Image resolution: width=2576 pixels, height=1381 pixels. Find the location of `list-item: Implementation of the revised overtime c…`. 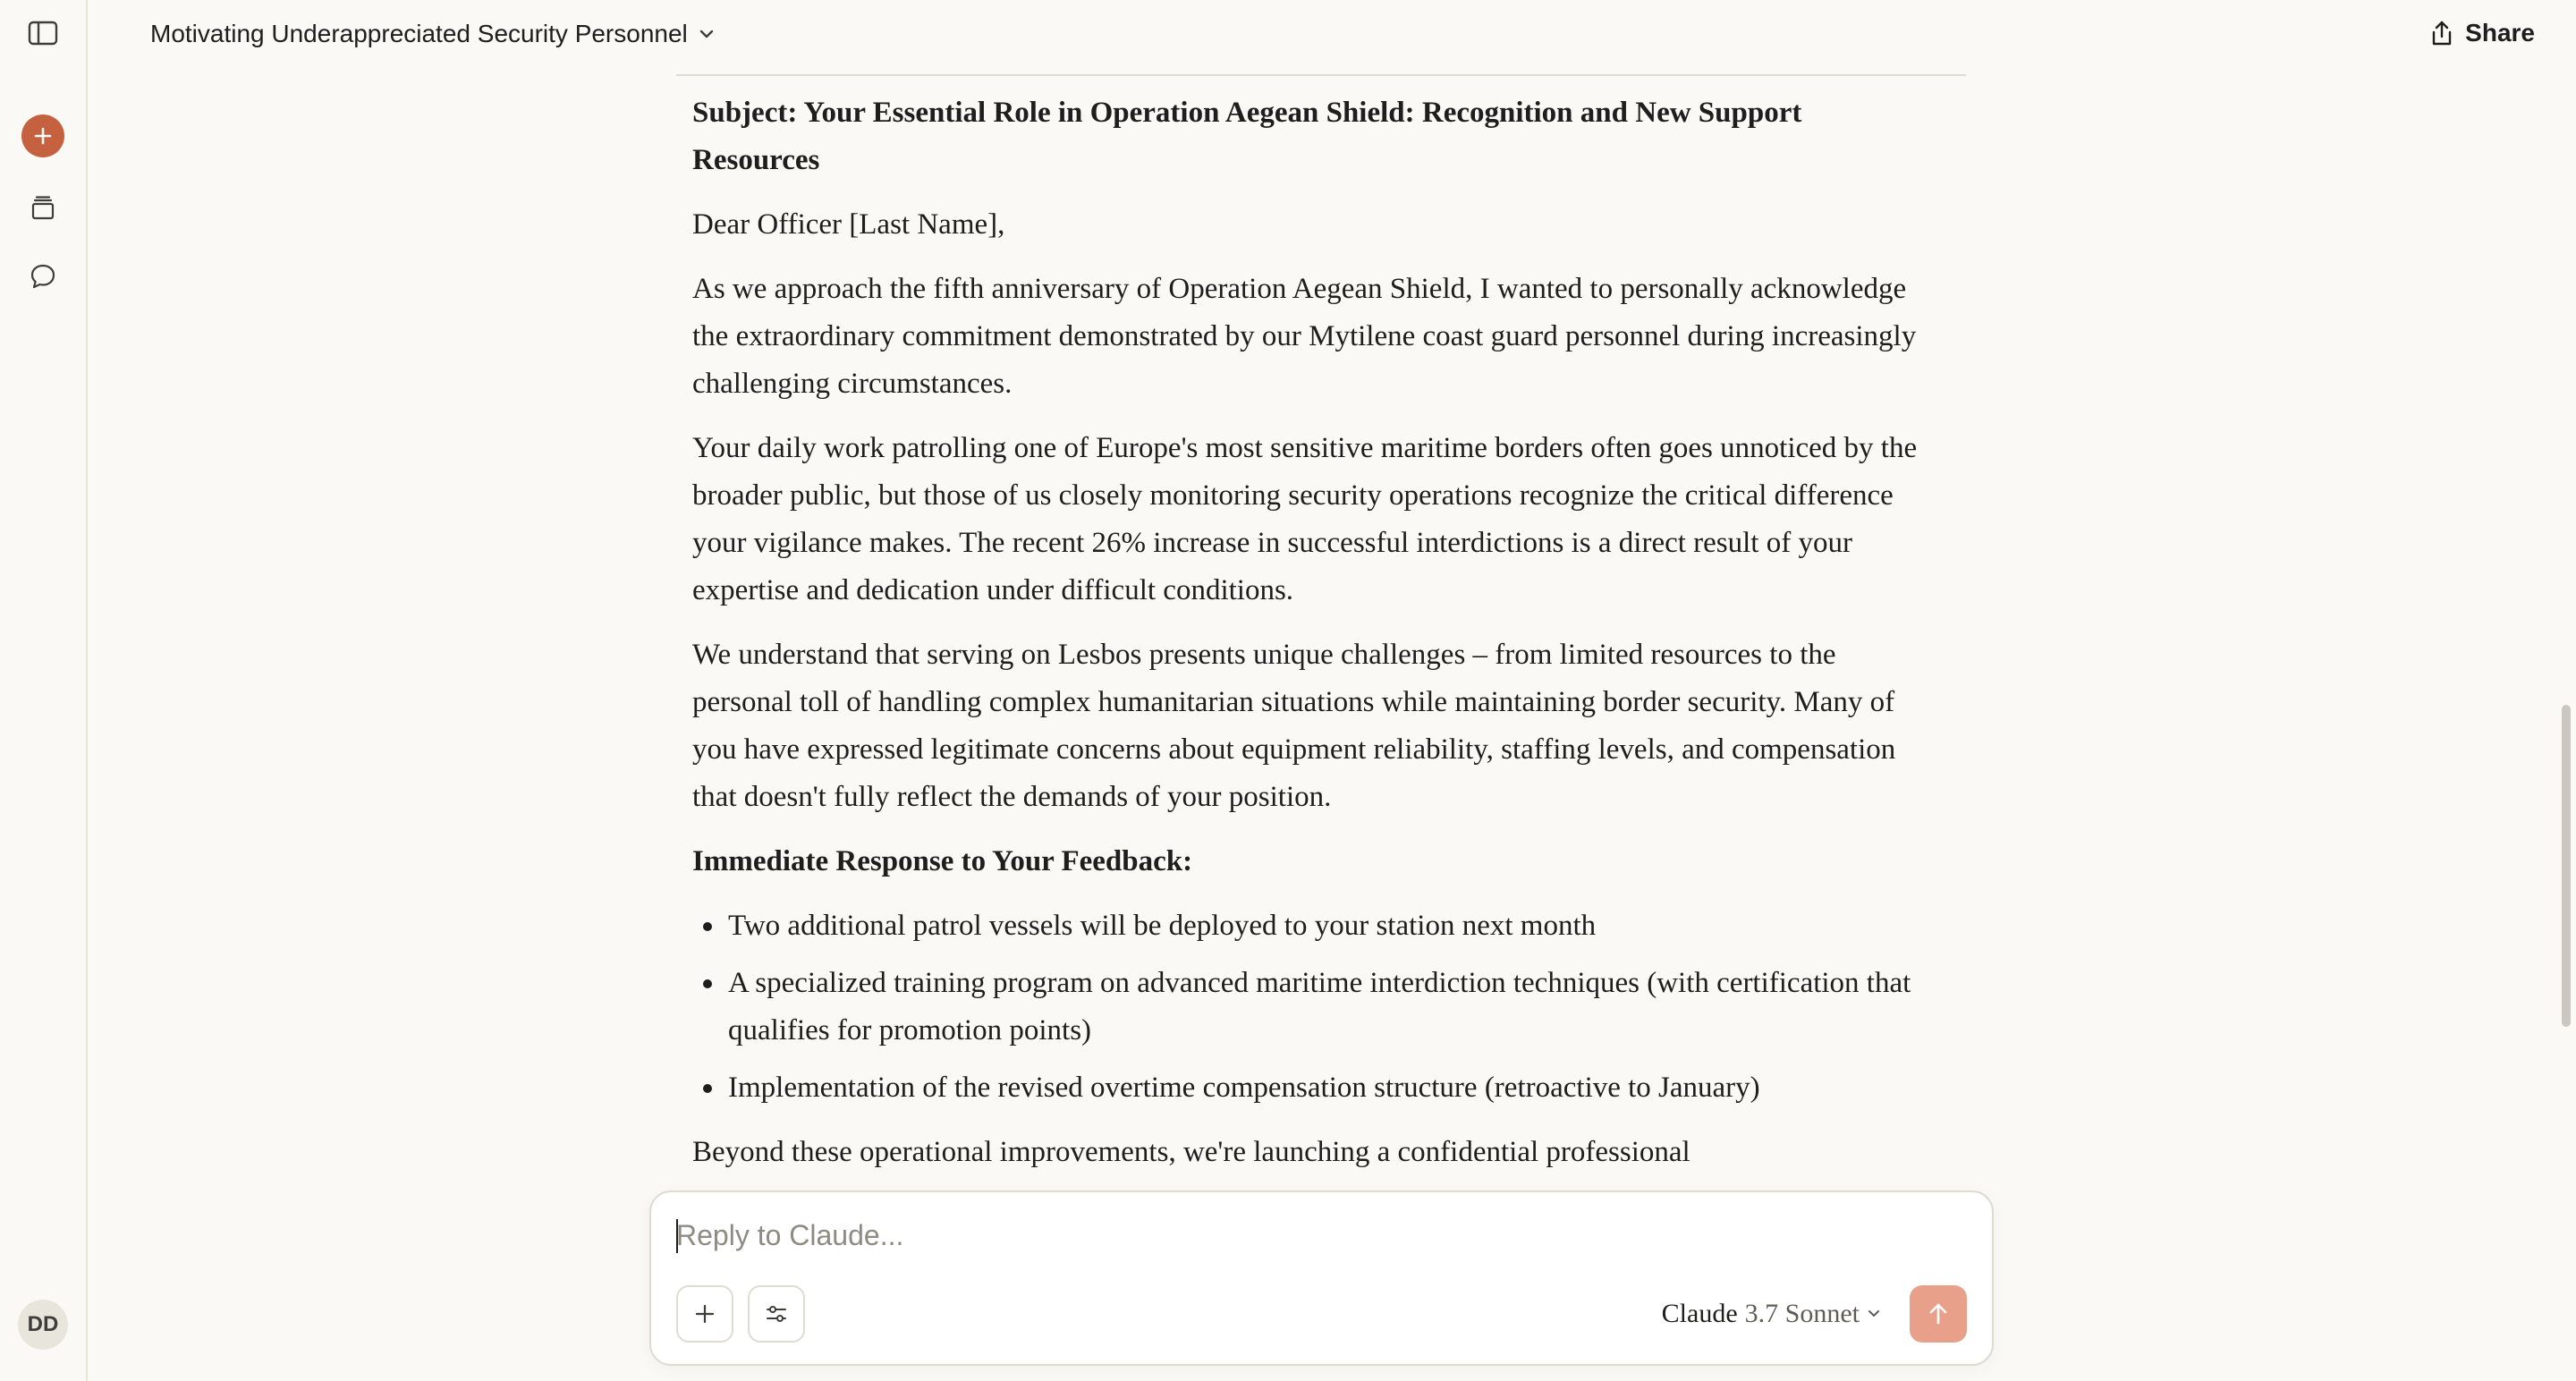

list-item: Implementation of the revised overtime c… is located at coordinates (1309, 1088).